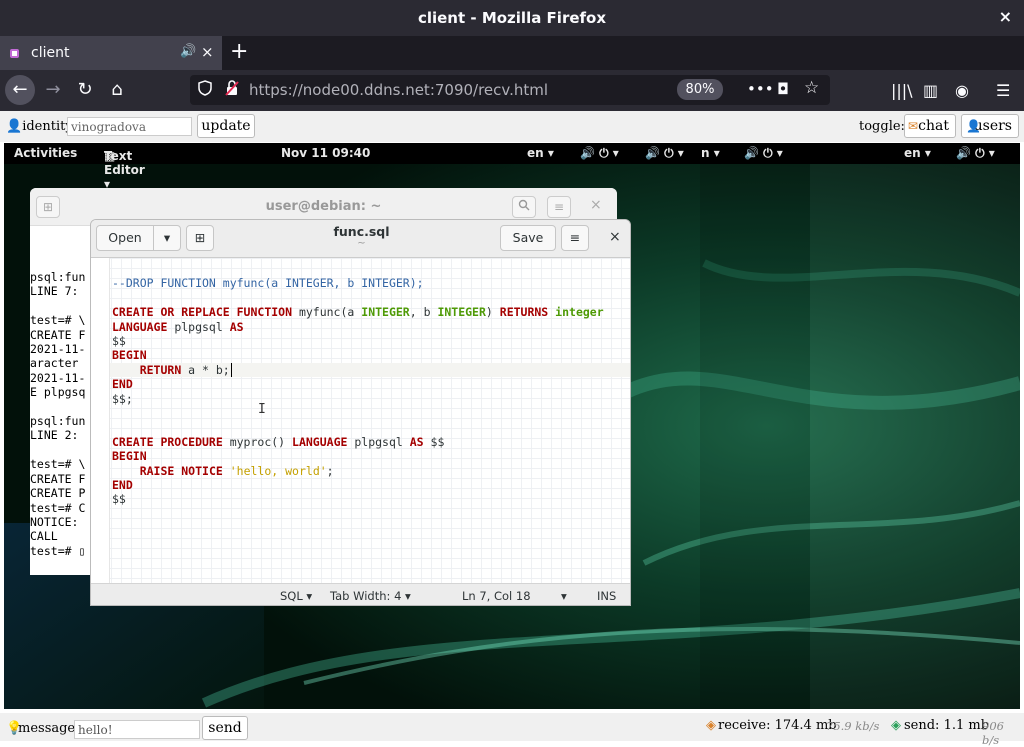  What do you see at coordinates (599, 153) in the screenshot?
I see `system-tray-1: 🔊 ⏻ ▾` at bounding box center [599, 153].